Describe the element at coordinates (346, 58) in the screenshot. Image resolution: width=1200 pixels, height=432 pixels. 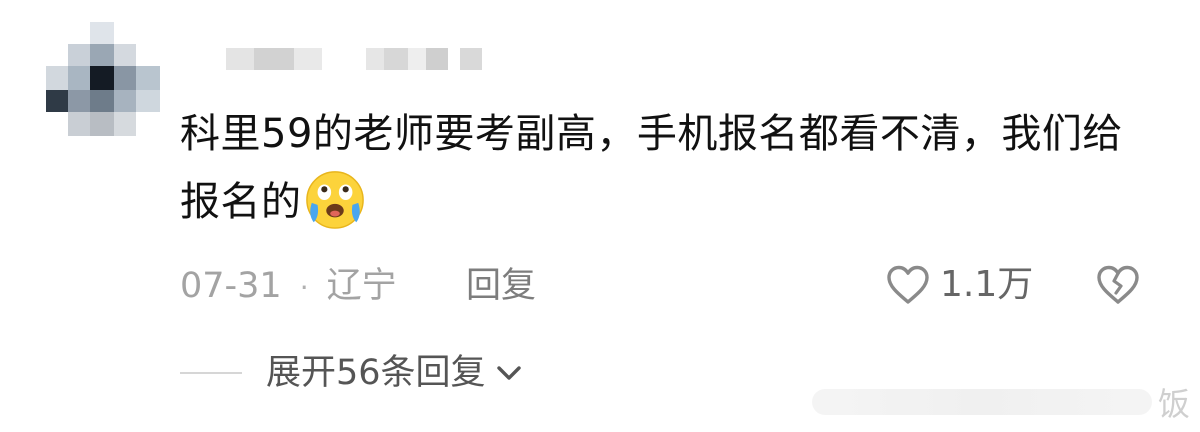
I see `username` at that location.